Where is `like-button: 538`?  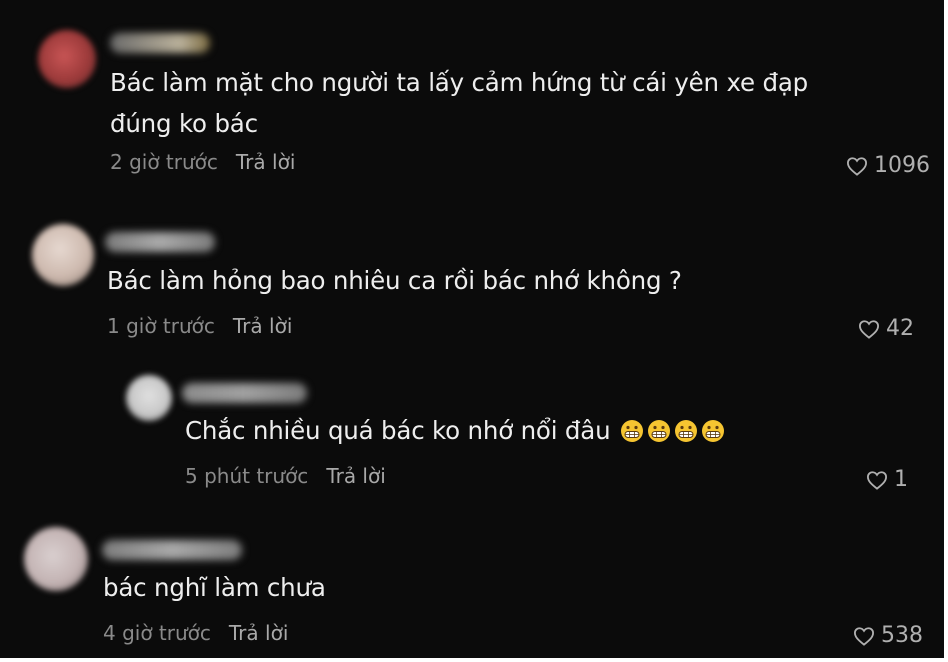 like-button: 538 is located at coordinates (888, 636).